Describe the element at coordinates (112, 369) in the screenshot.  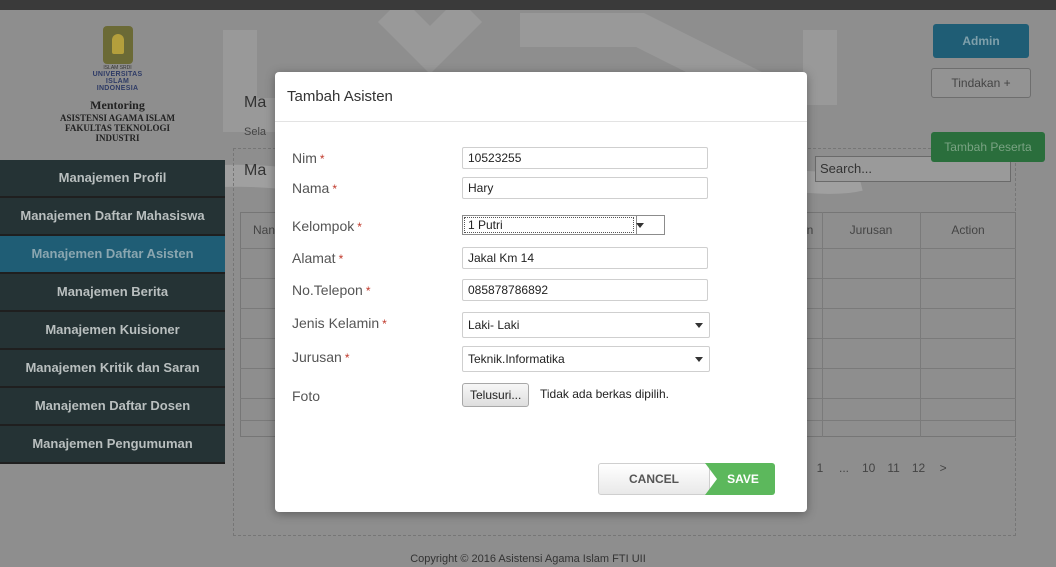
I see `sidebar-item-kritik-saran: Manajemen Kritik dan Saran` at that location.